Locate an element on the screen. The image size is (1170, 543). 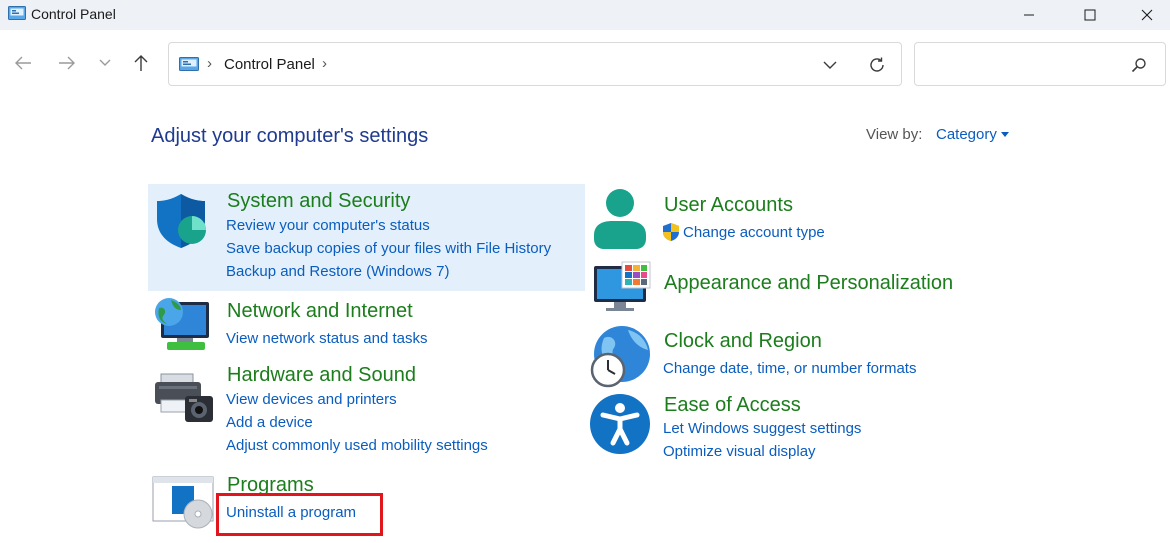
link-mobility-settings: Adjust commonly used mobility settings is located at coordinates (357, 445).